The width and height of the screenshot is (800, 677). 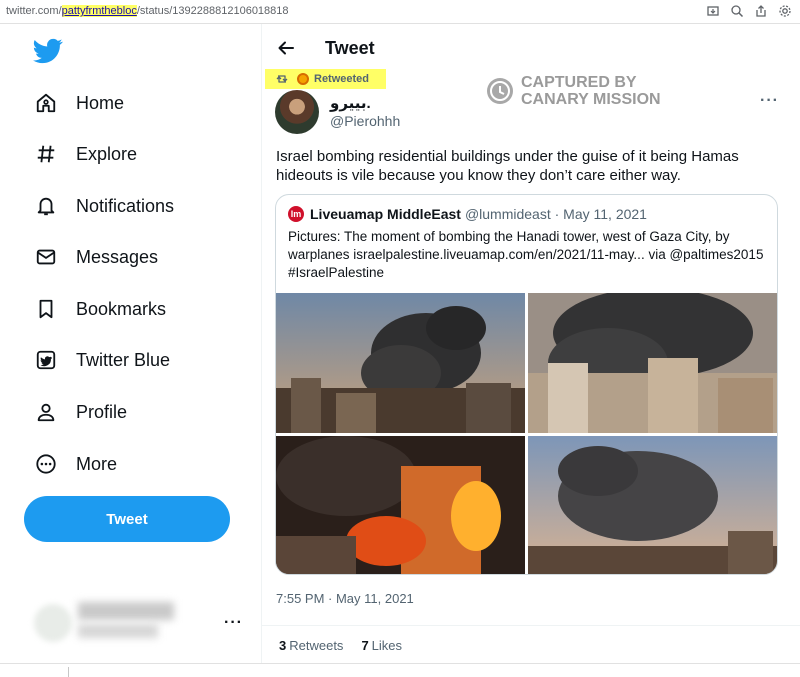 What do you see at coordinates (125, 205) in the screenshot?
I see `sidebar-item-label: Notifications` at bounding box center [125, 205].